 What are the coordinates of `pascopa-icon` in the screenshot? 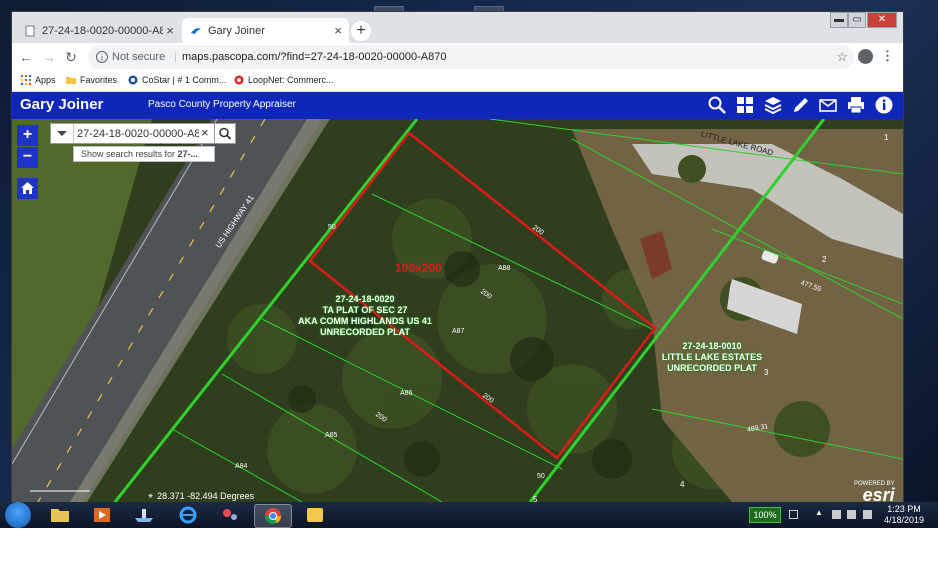 It's located at (196, 30).